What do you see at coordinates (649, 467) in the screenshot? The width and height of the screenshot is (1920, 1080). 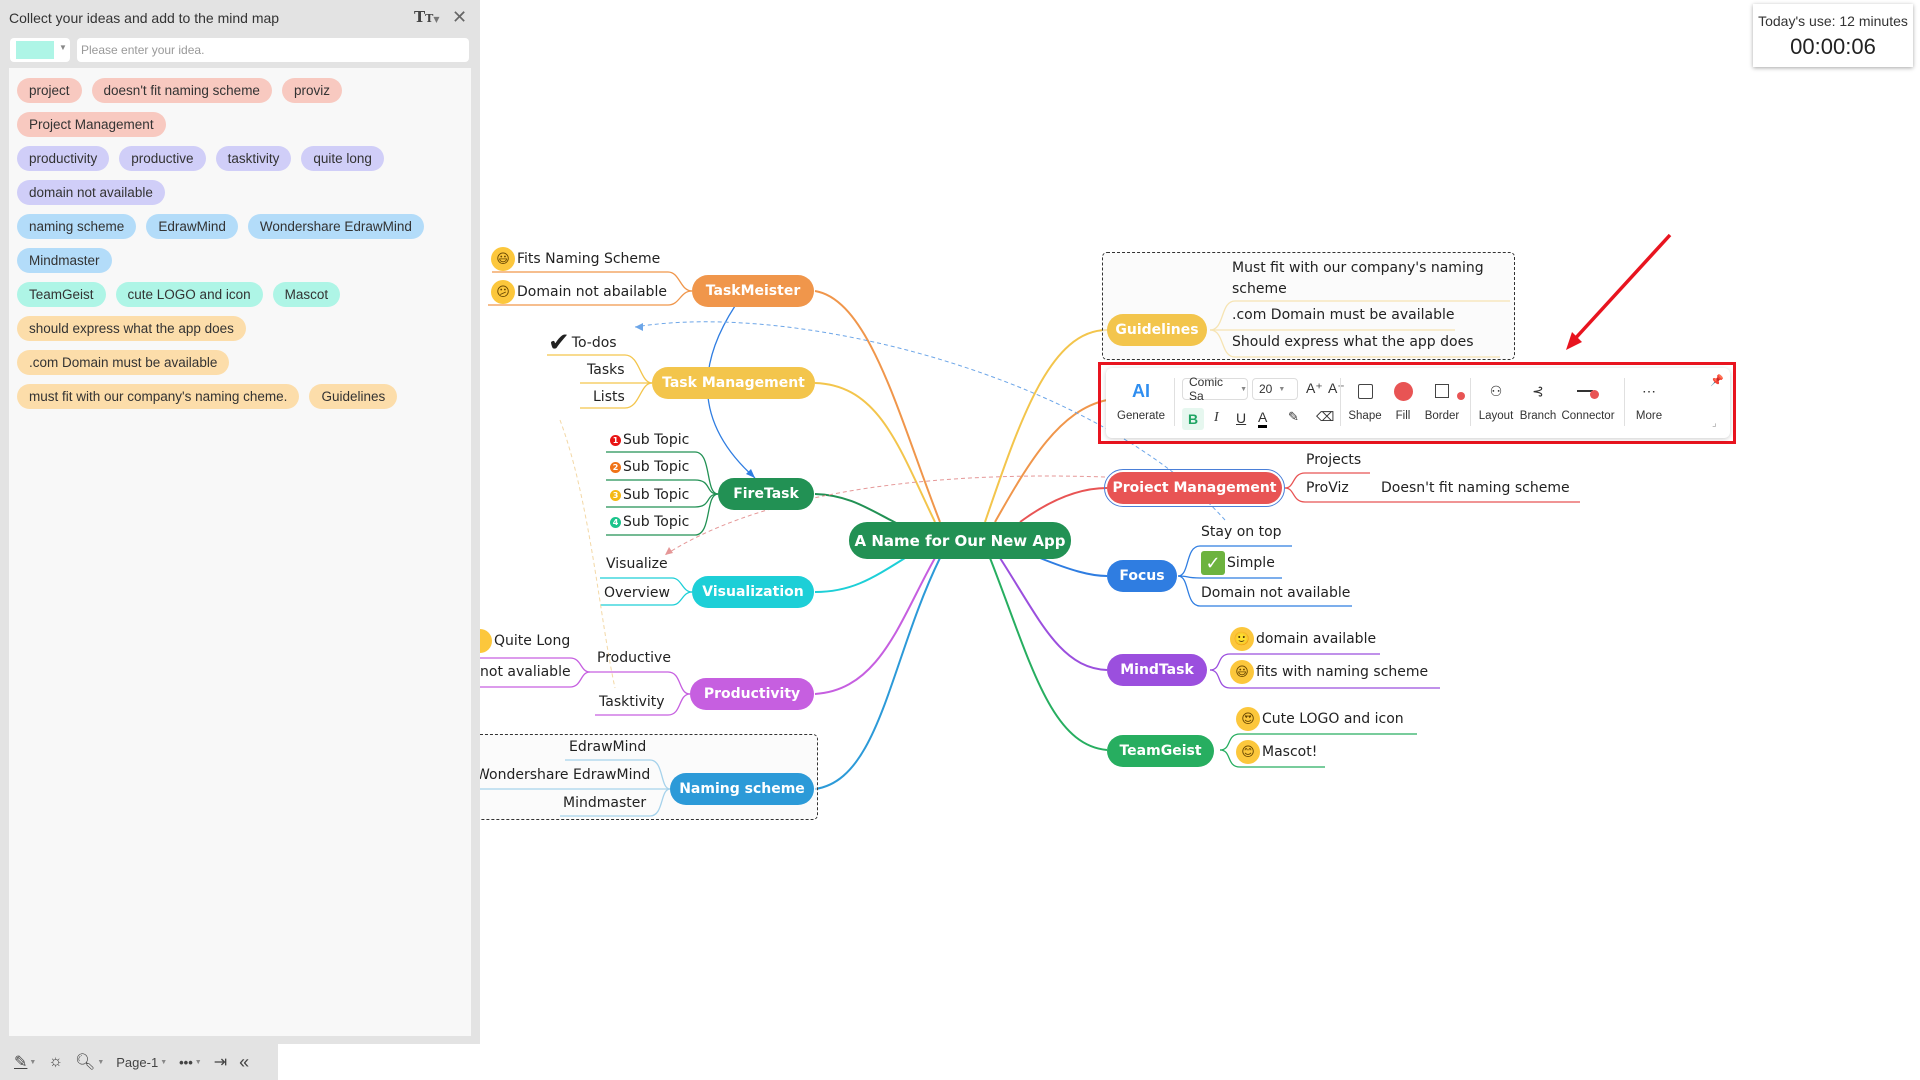 I see `subtopic: 2 Sub Topic` at bounding box center [649, 467].